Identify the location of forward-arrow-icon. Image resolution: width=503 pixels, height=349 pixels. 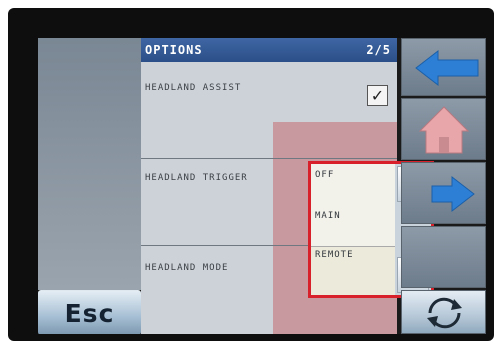
(453, 194).